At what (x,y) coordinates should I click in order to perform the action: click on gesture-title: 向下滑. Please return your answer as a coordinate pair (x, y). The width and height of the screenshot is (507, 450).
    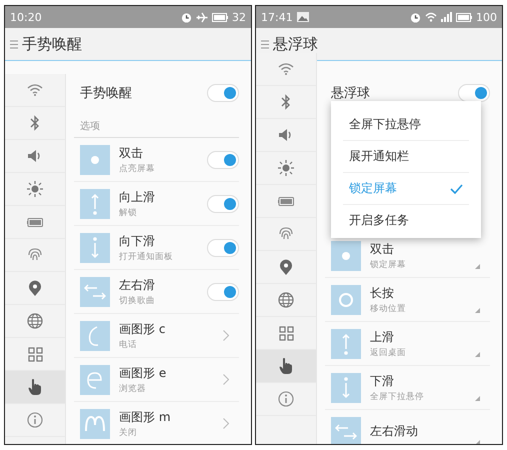
    Looking at the image, I should click on (137, 241).